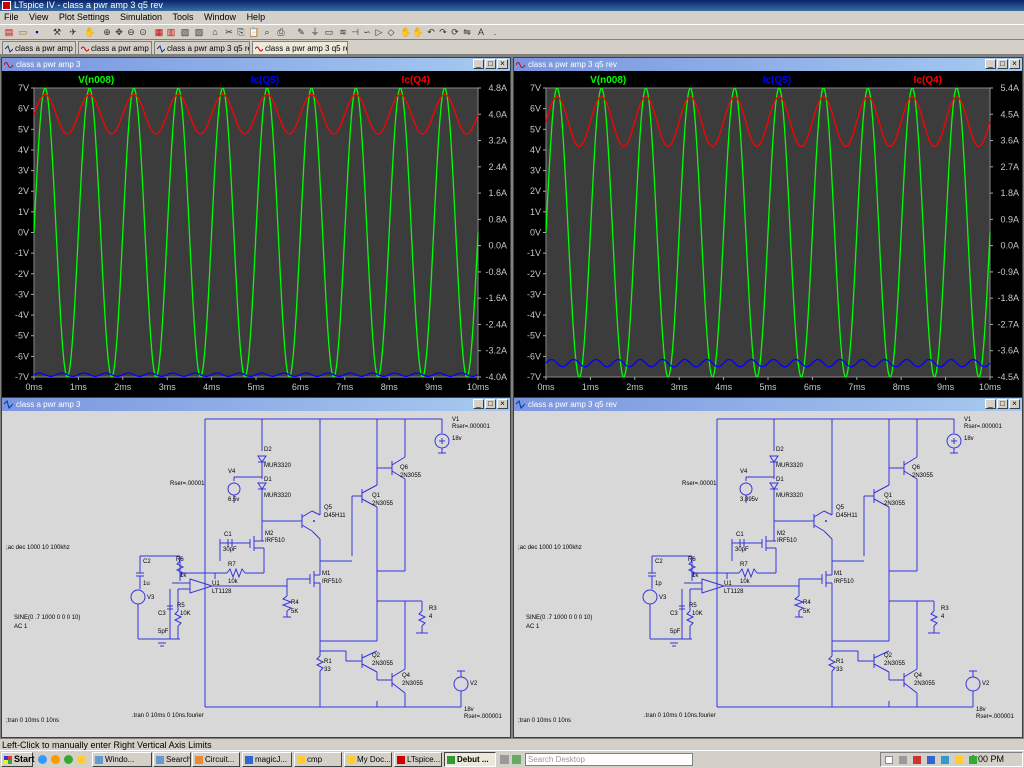 This screenshot has width=1024, height=768. I want to click on copy-icon: ⎘, so click(241, 32).